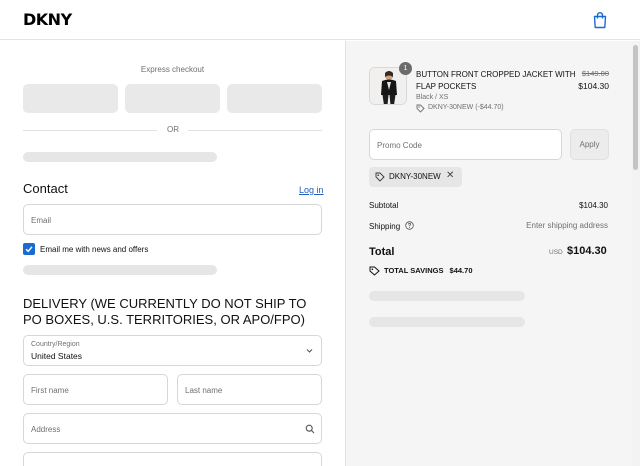 This screenshot has height=466, width=640. What do you see at coordinates (45, 188) in the screenshot?
I see `contact-title: Contact` at bounding box center [45, 188].